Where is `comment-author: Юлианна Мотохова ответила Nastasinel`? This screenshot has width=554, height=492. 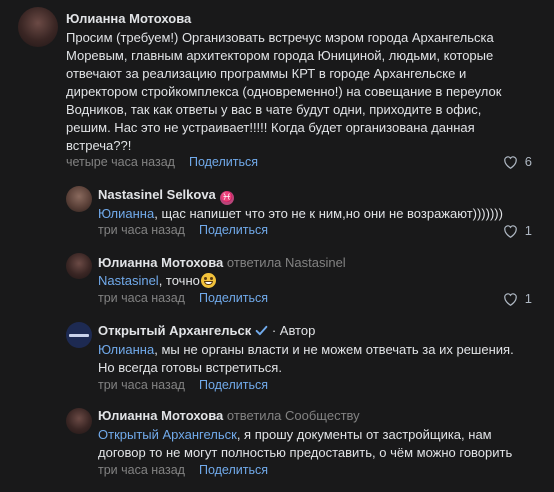 comment-author: Юлианна Мотохова ответила Nastasinel is located at coordinates (222, 262).